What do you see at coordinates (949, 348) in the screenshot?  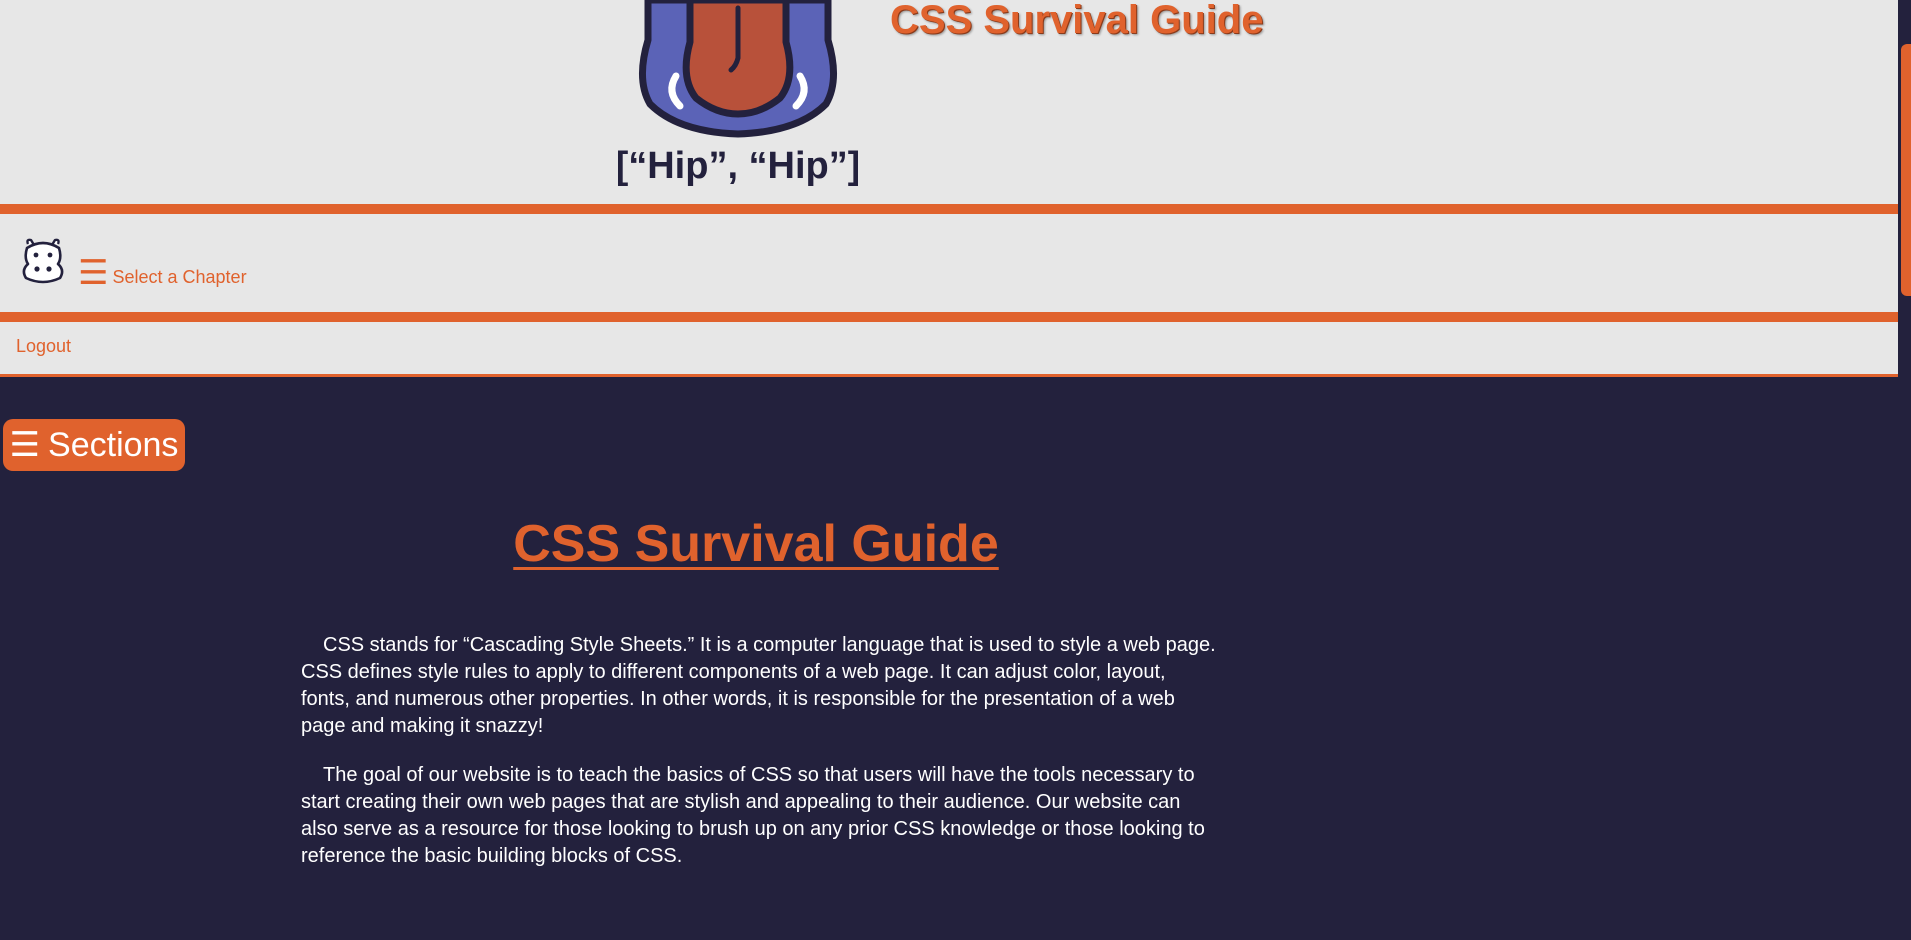 I see `logout-bar: Logout` at bounding box center [949, 348].